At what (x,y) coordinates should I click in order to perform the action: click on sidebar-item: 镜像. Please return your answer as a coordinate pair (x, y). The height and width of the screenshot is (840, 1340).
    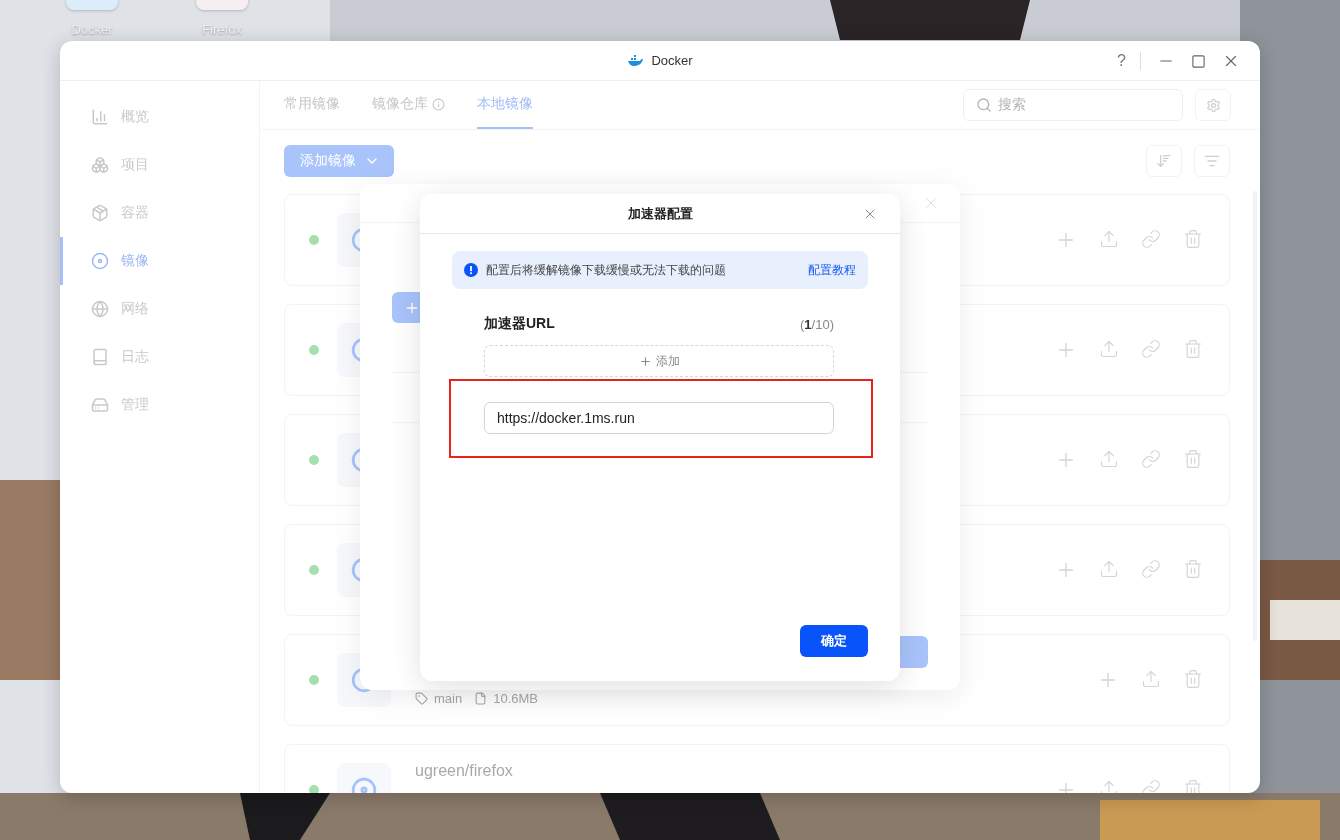
    Looking at the image, I should click on (159, 261).